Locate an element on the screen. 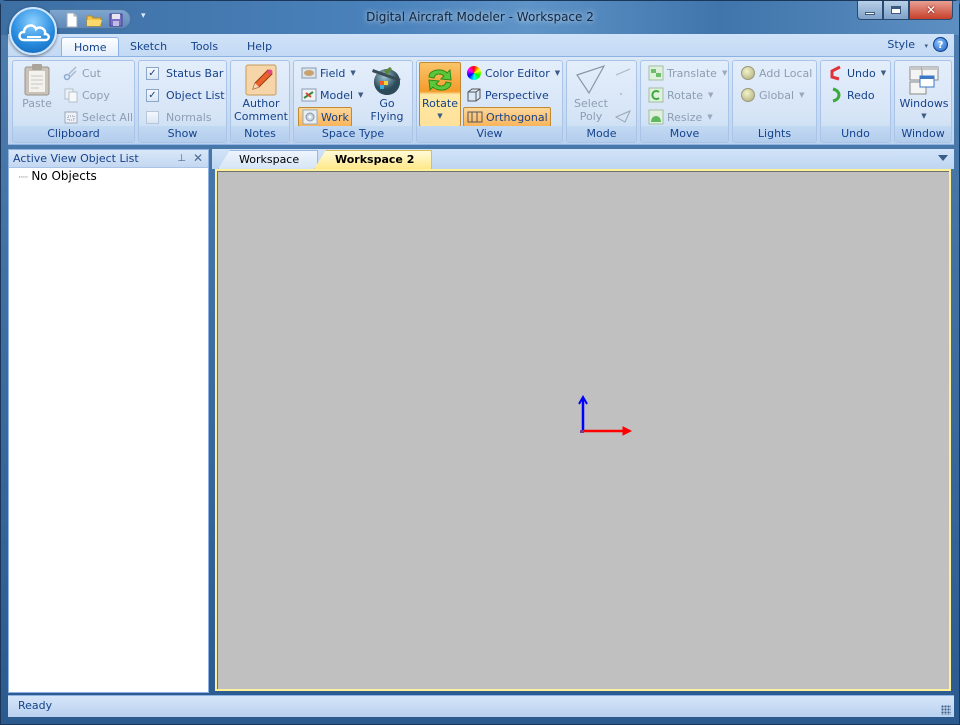  author-comment-button: Author Comment is located at coordinates (261, 93).